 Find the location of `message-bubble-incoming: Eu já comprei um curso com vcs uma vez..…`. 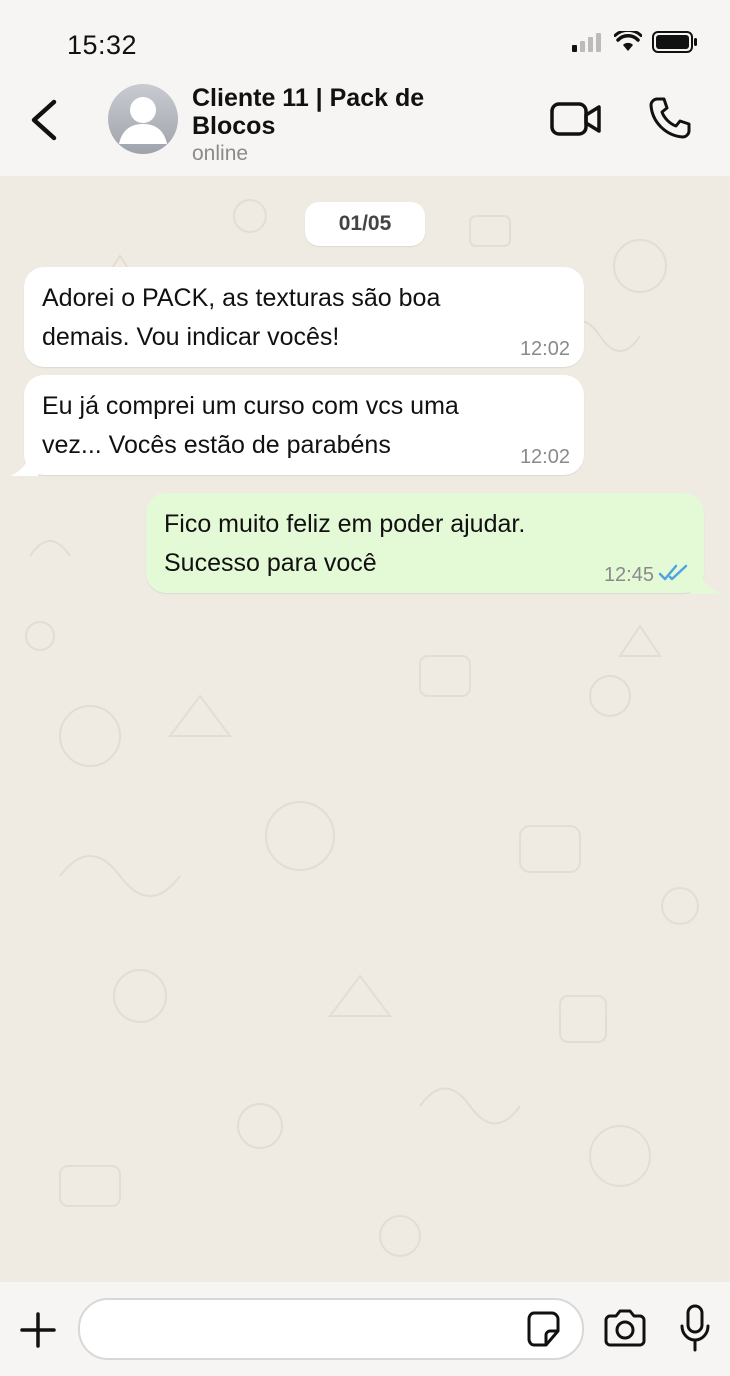

message-bubble-incoming: Eu já comprei um curso com vcs uma vez..… is located at coordinates (304, 425).